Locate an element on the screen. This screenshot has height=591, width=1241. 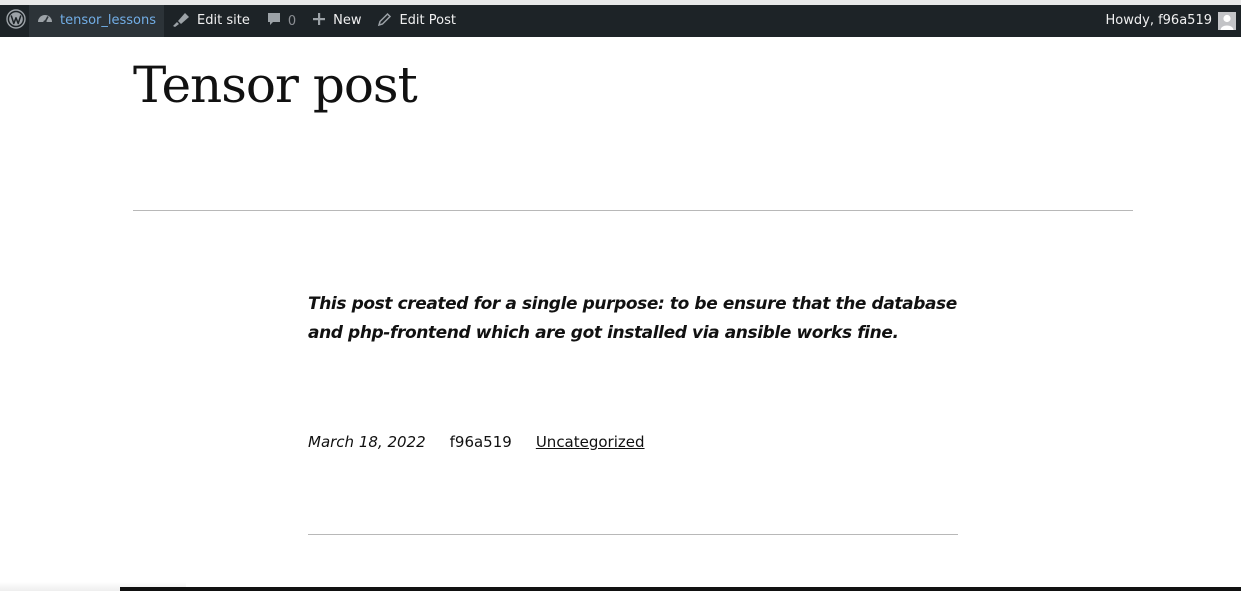
site-name-menu: tensor_lessons is located at coordinates (97, 21).